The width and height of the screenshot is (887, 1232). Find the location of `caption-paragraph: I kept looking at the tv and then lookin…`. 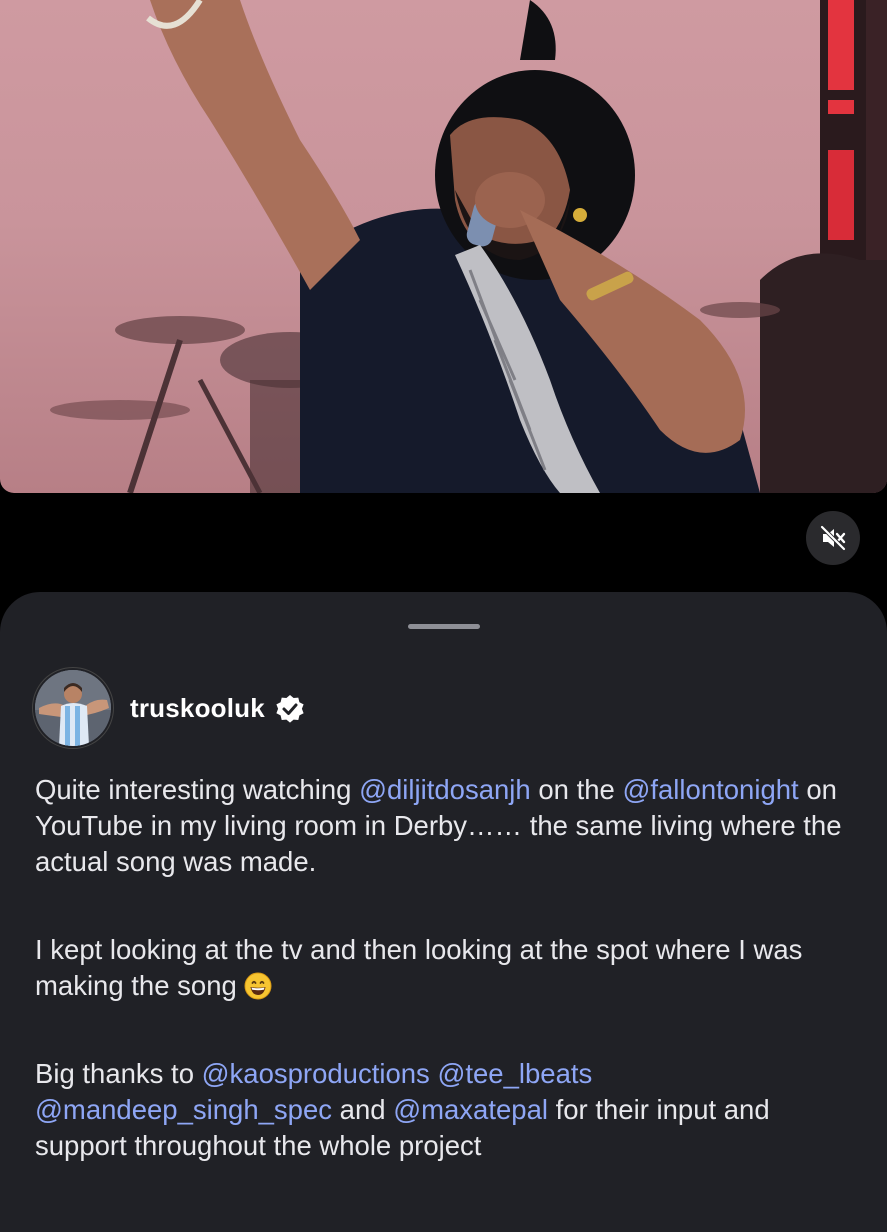

caption-paragraph: I kept looking at the tv and then lookin… is located at coordinates (445, 968).